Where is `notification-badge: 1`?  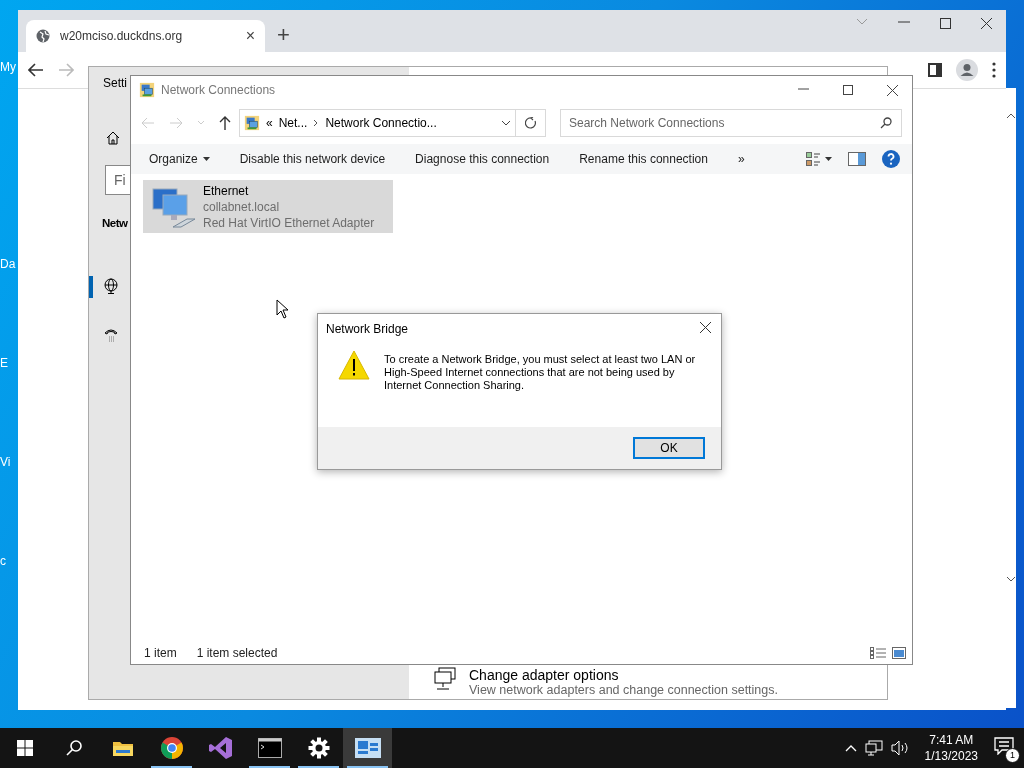
notification-badge: 1 is located at coordinates (1012, 755).